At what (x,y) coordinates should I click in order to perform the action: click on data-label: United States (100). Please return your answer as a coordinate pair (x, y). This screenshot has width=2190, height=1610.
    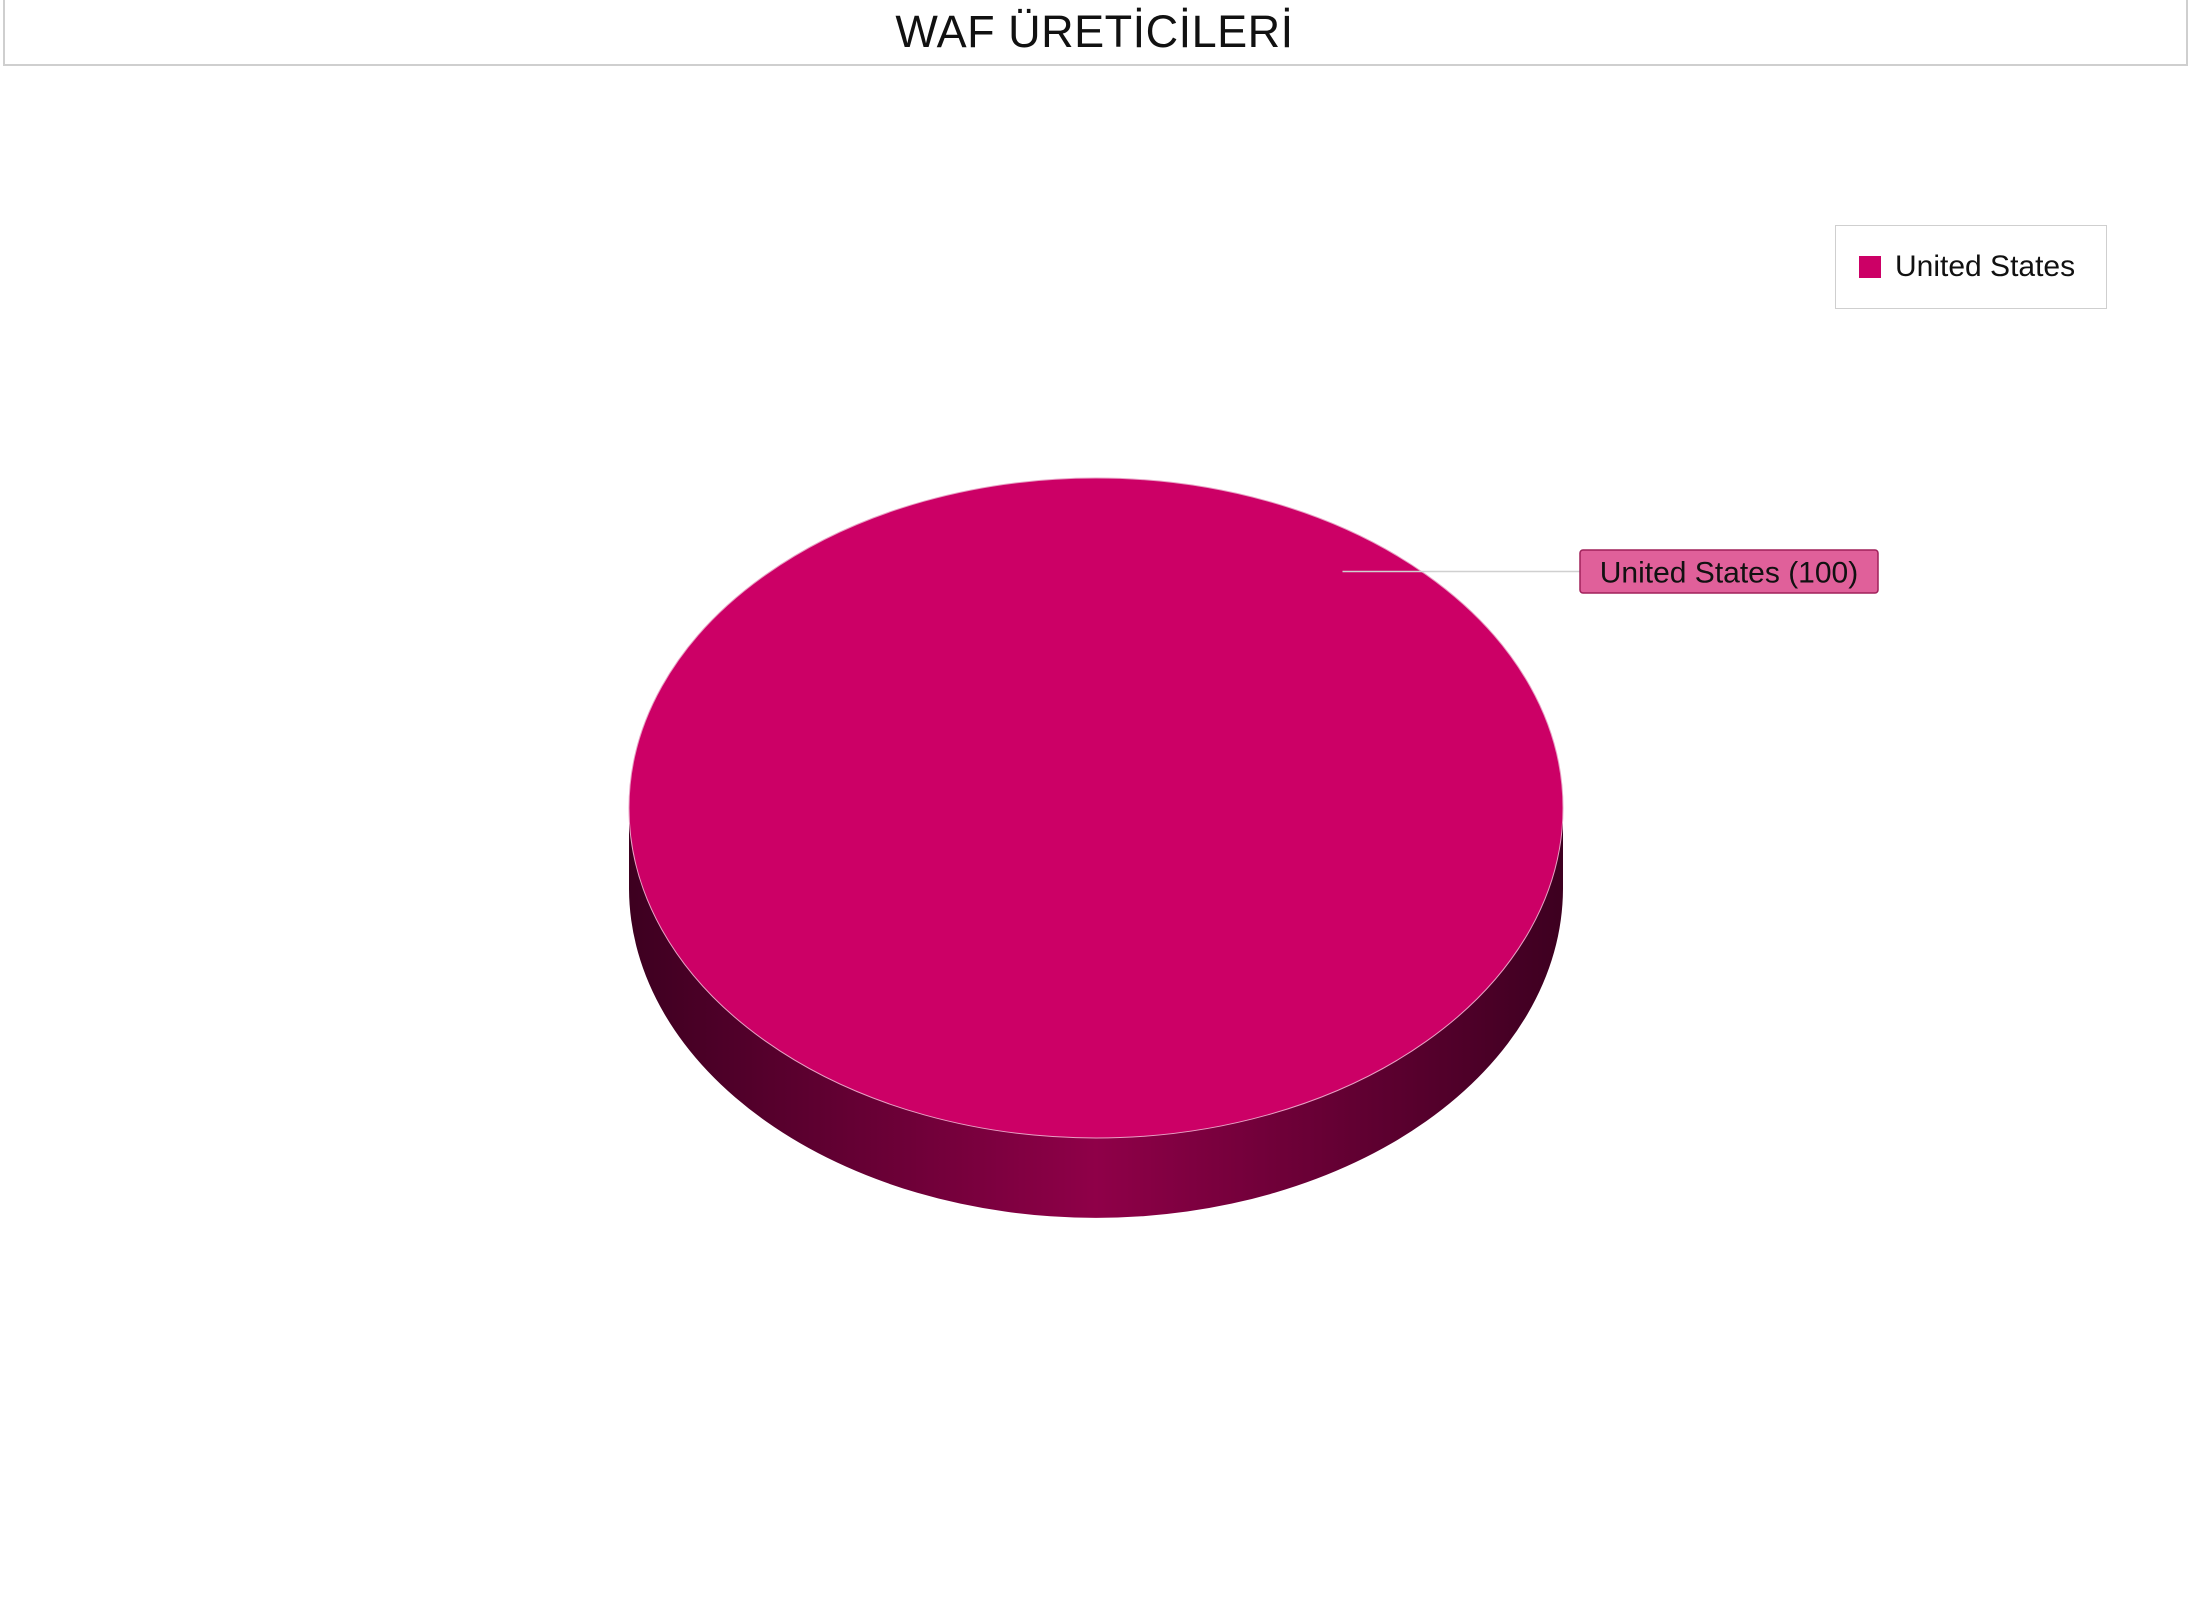
    Looking at the image, I should click on (1729, 573).